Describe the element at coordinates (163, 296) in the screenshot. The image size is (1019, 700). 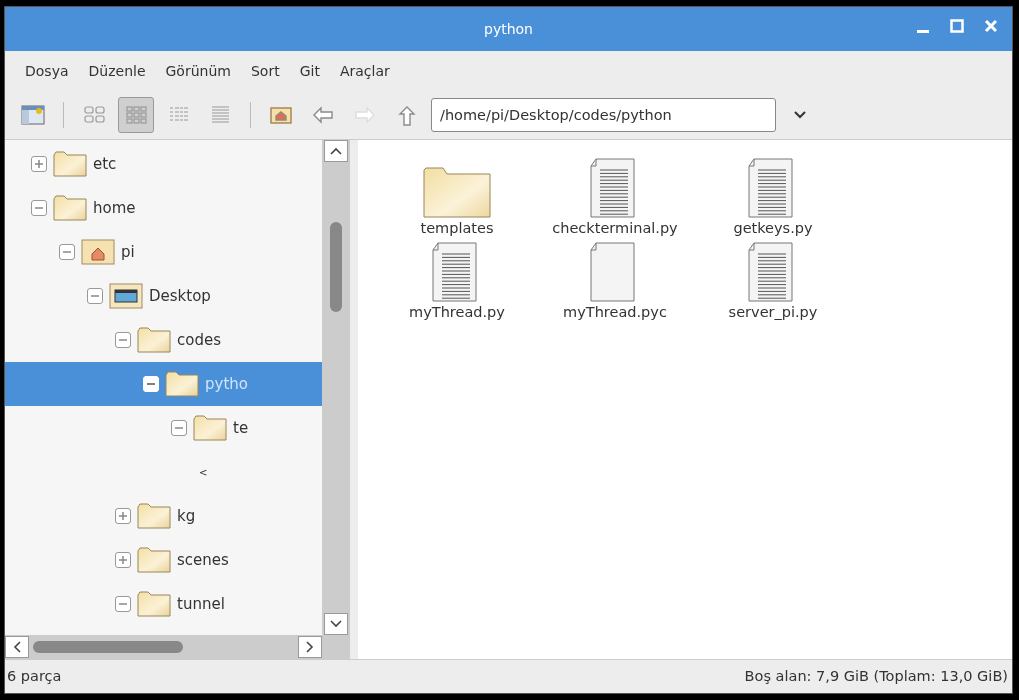
I see `tree-item: Desktop` at that location.